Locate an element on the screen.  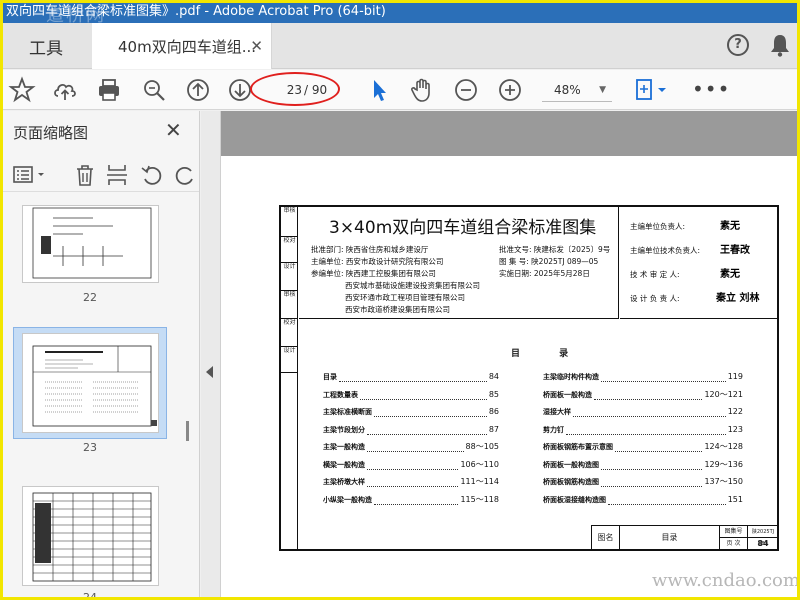
thumbnail-23-preview is located at coordinates (94, 386).